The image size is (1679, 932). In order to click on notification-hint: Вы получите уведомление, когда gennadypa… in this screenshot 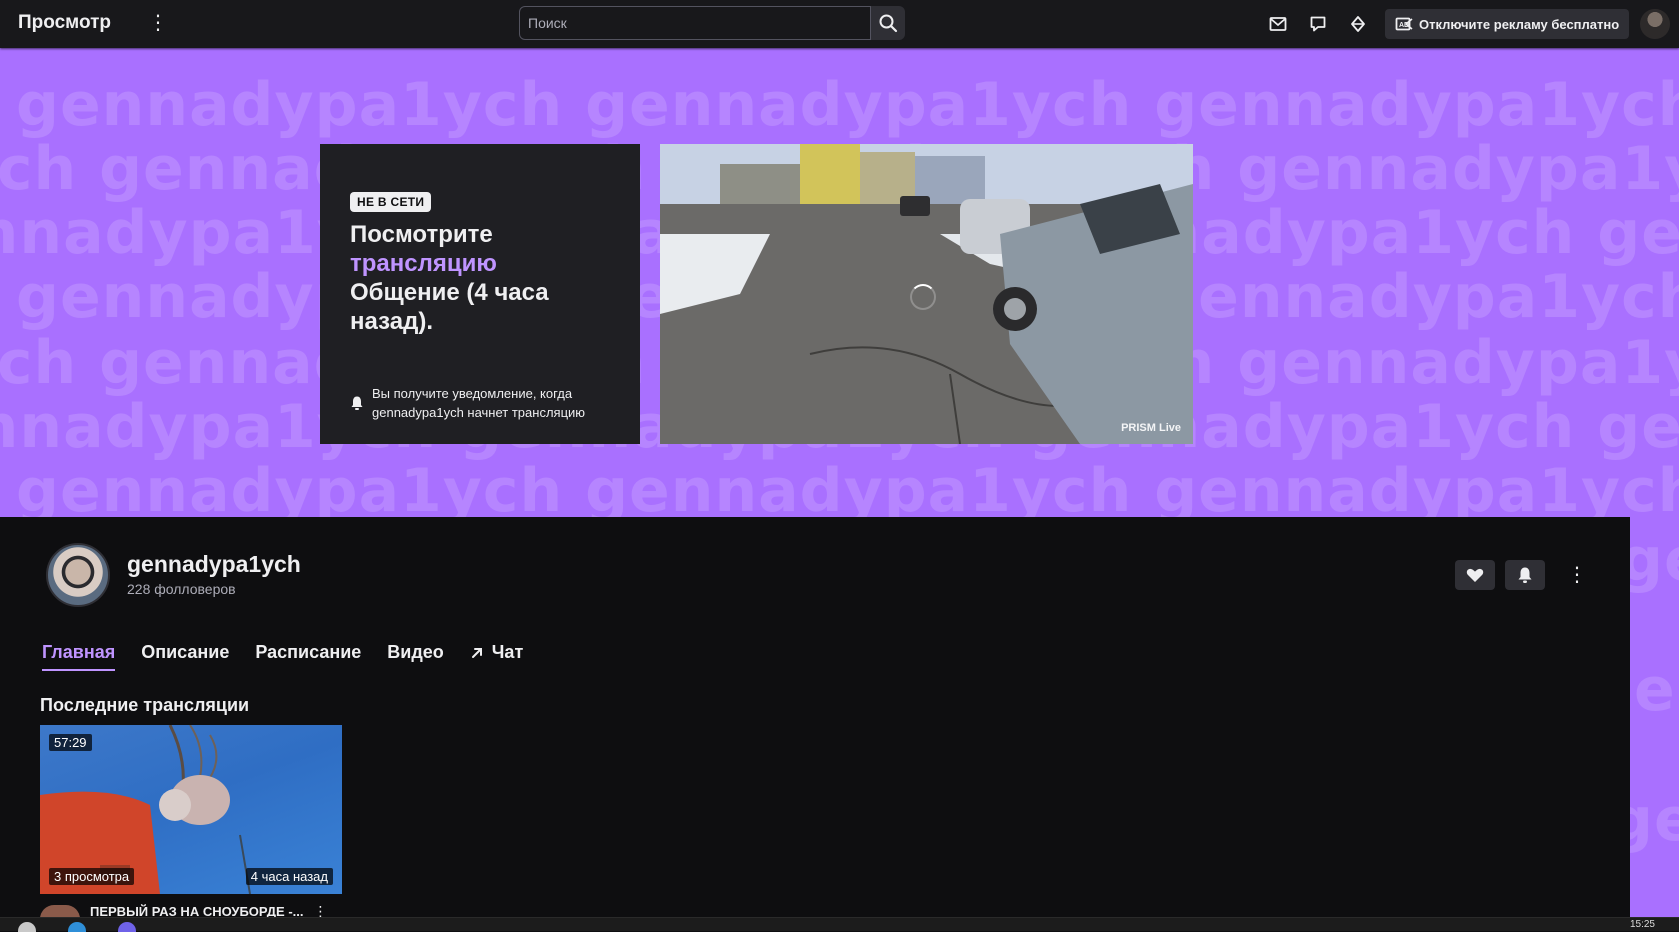, I will do `click(467, 403)`.